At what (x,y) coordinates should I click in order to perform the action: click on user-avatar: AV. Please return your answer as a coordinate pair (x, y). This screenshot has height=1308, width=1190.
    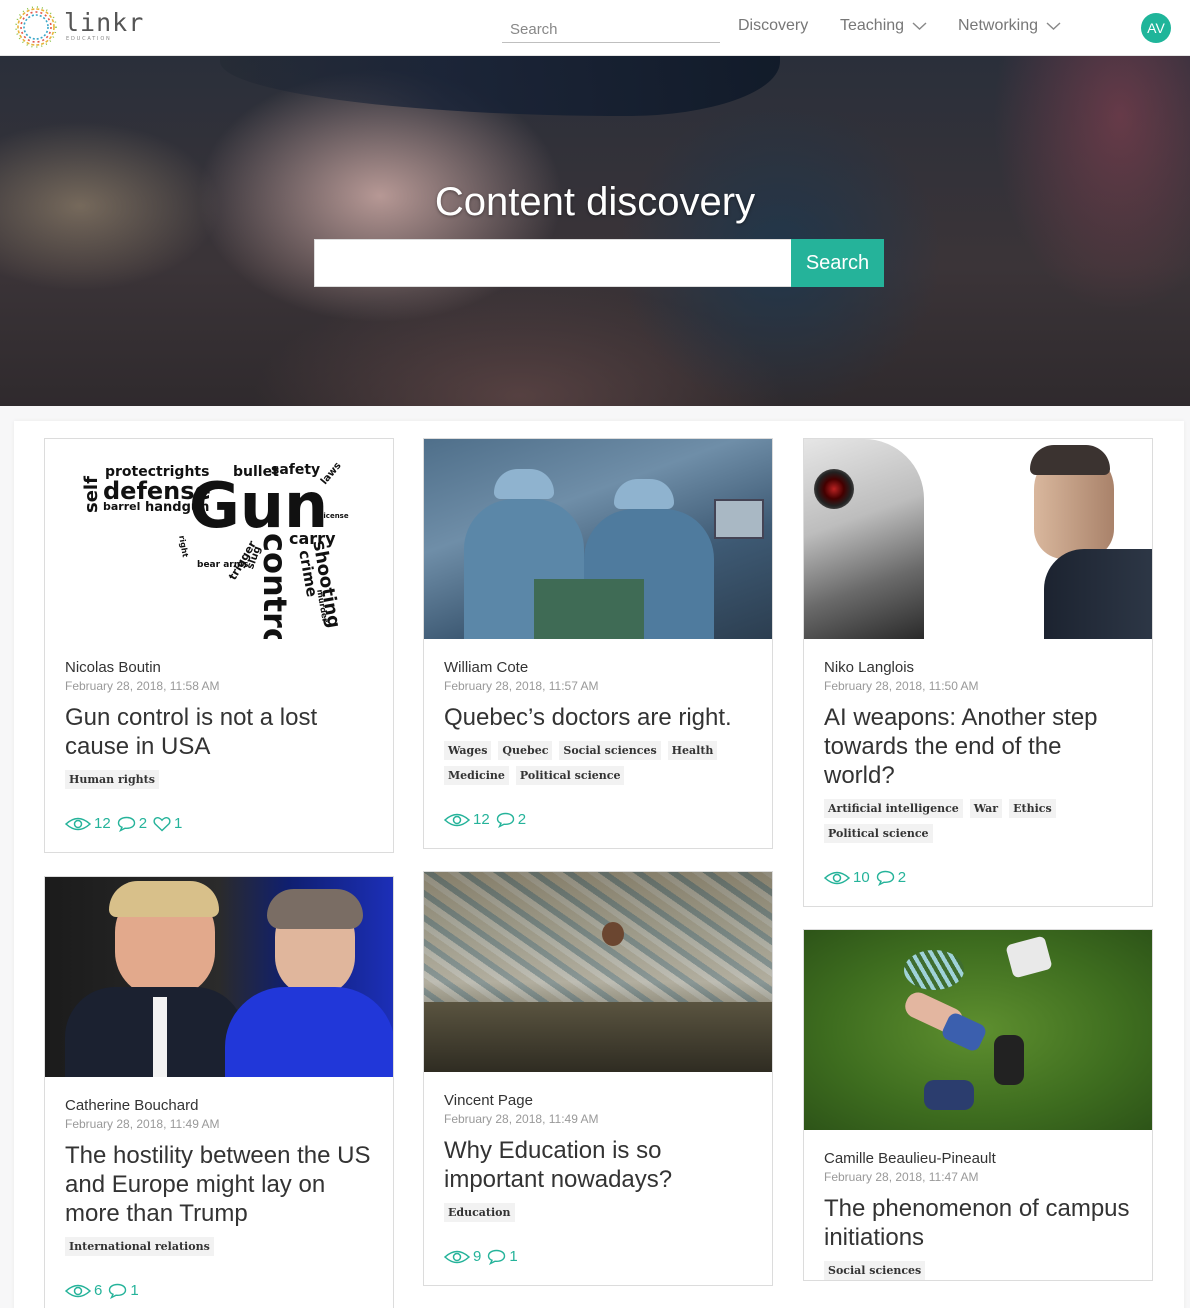
    Looking at the image, I should click on (1156, 28).